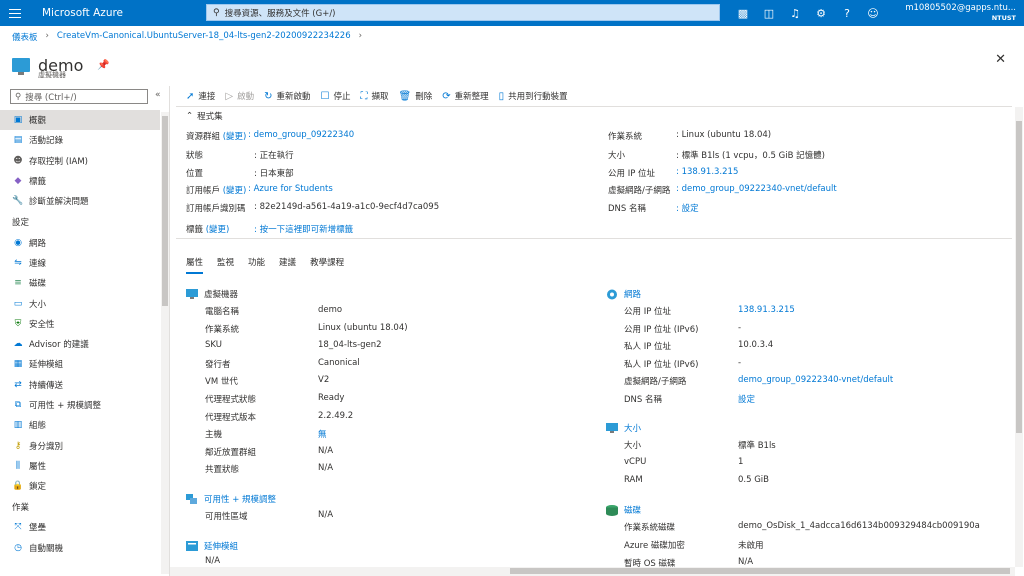 Image resolution: width=1024 pixels, height=576 pixels. I want to click on sidebar-item-auto-shutdown: ◷ 自動關機, so click(80, 548).